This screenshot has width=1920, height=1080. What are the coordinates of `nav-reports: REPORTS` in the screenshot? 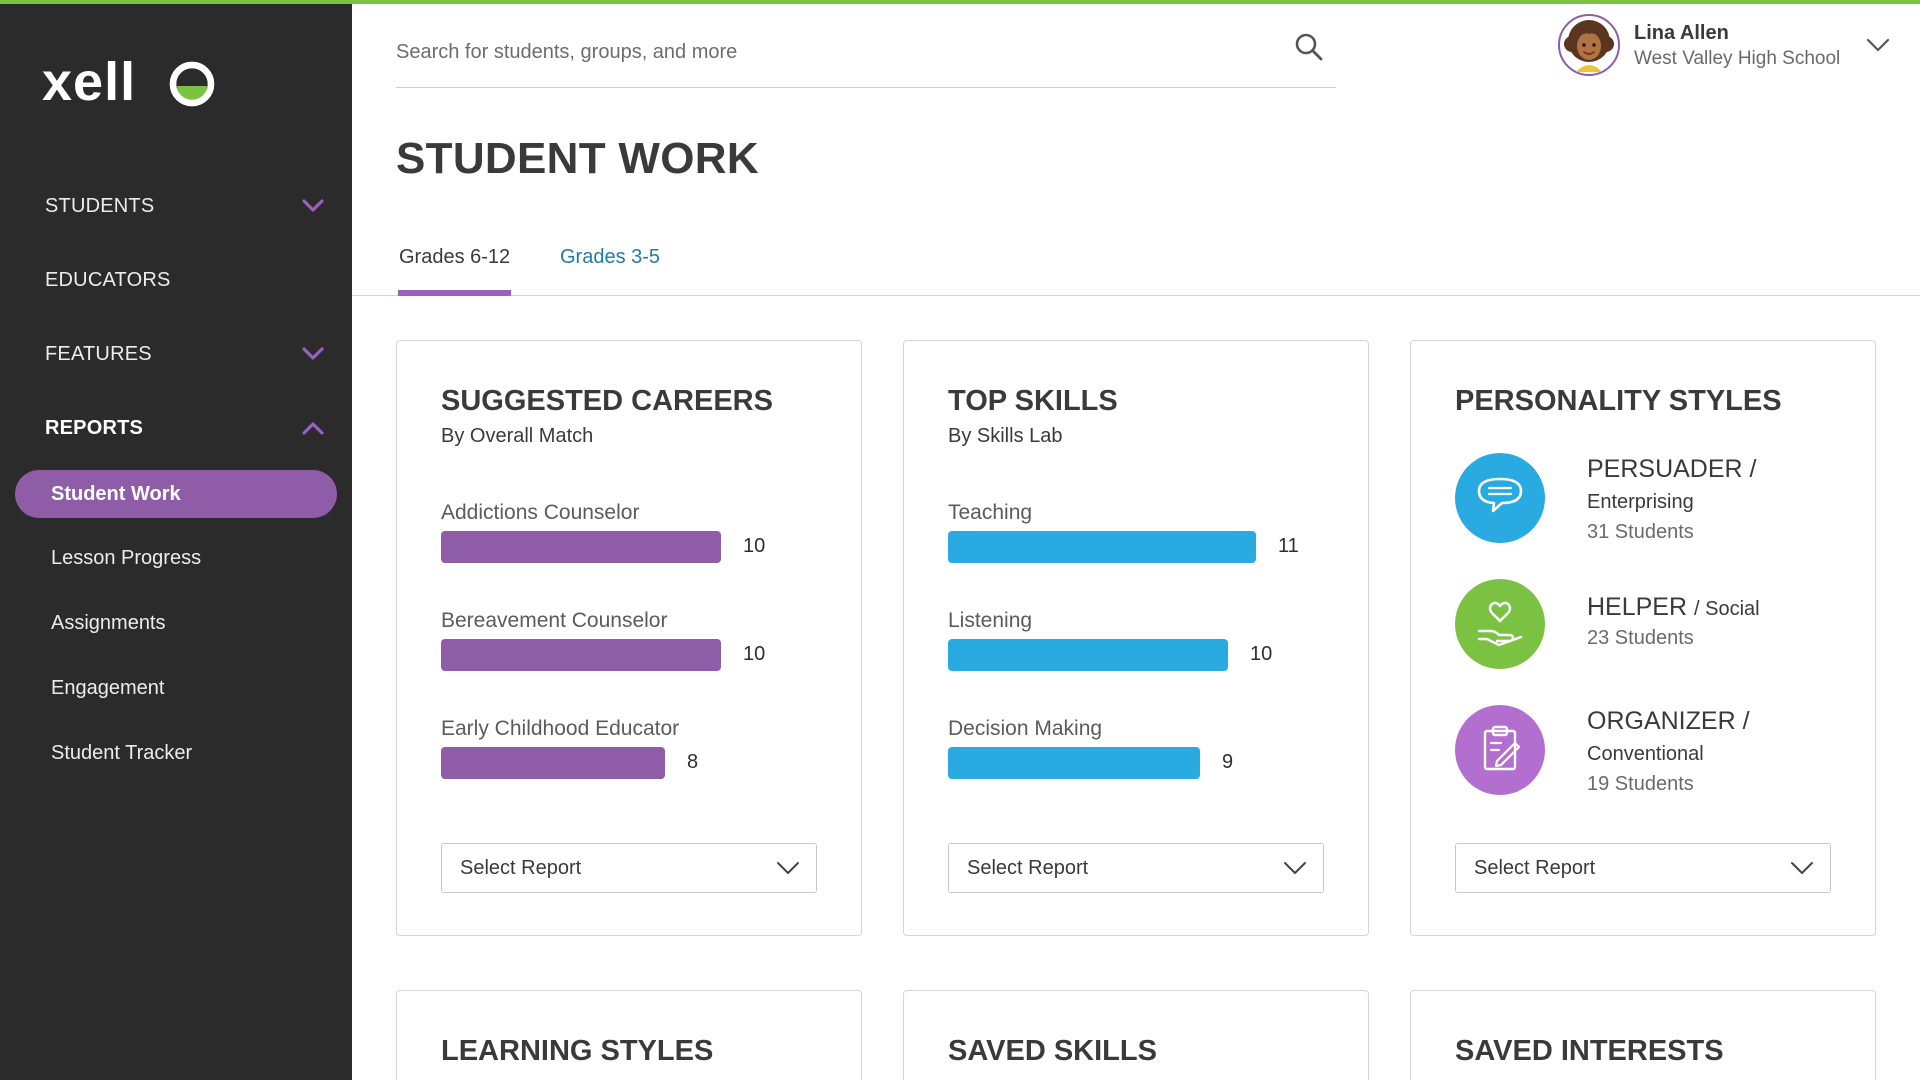 It's located at (176, 428).